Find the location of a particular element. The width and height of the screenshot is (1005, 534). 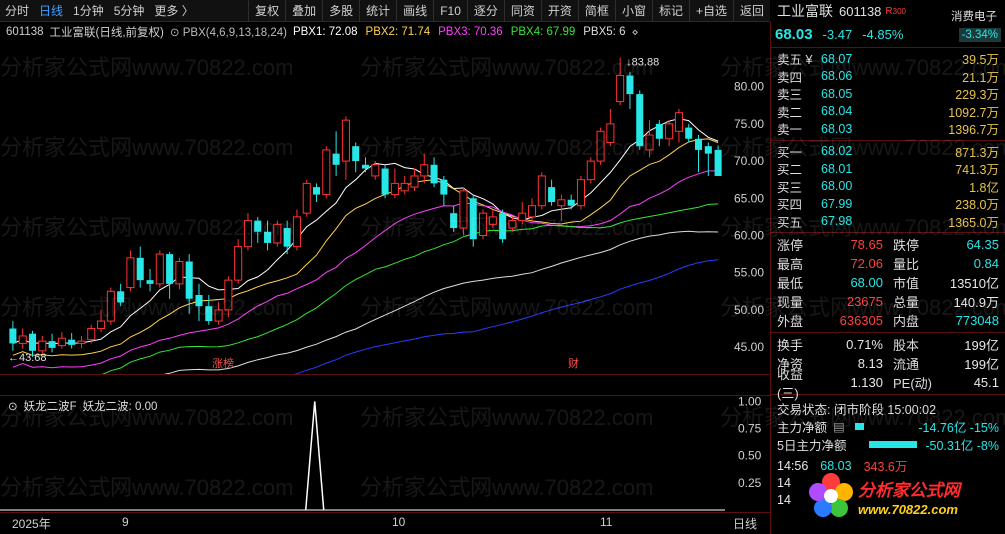

toolbar-button: 开资 is located at coordinates (559, 11).